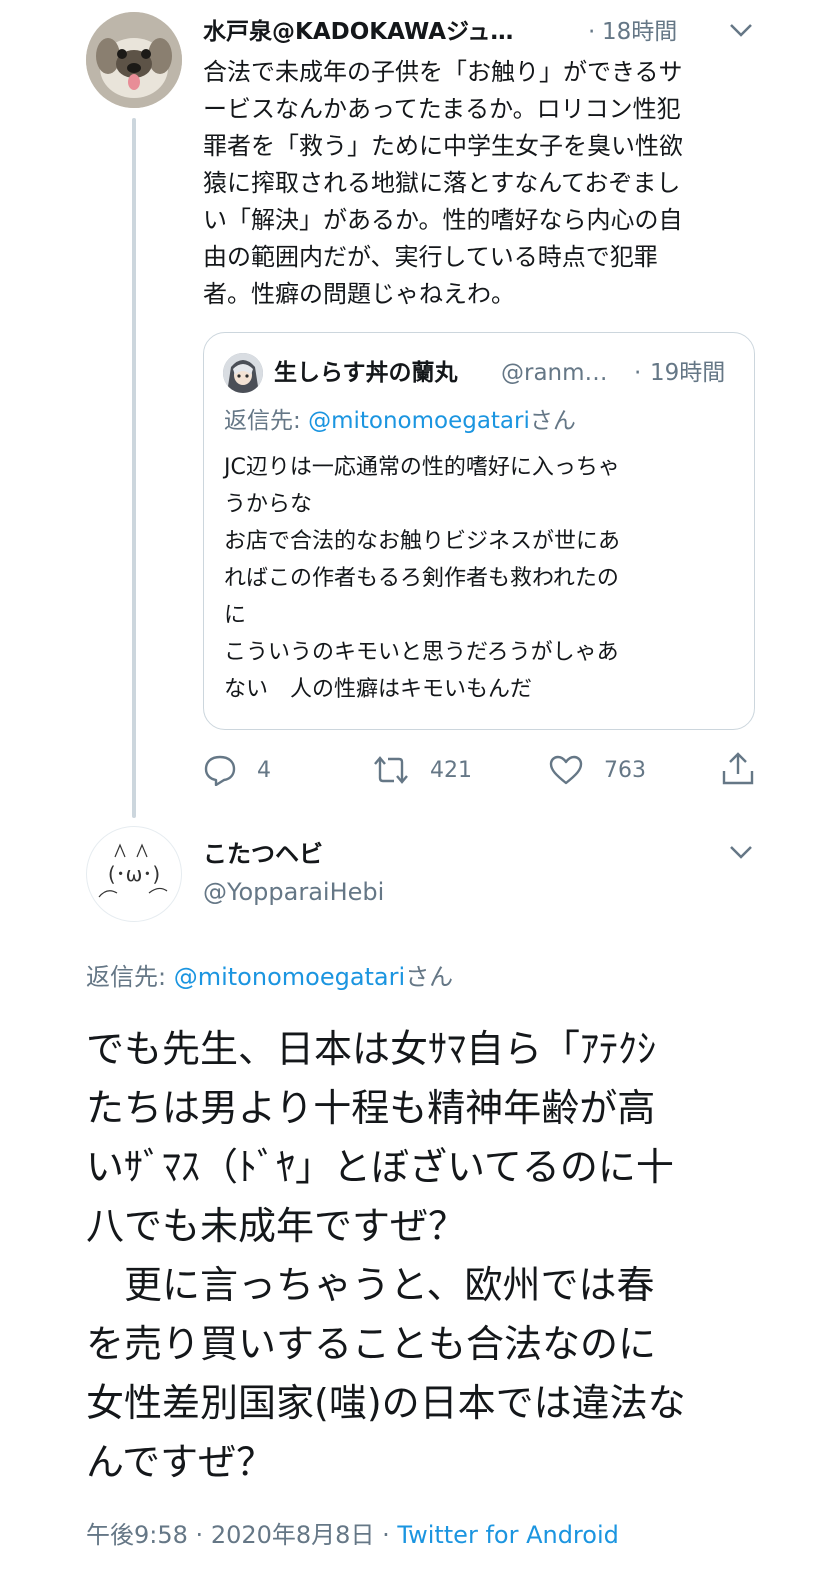  I want to click on like-button: 763, so click(597, 770).